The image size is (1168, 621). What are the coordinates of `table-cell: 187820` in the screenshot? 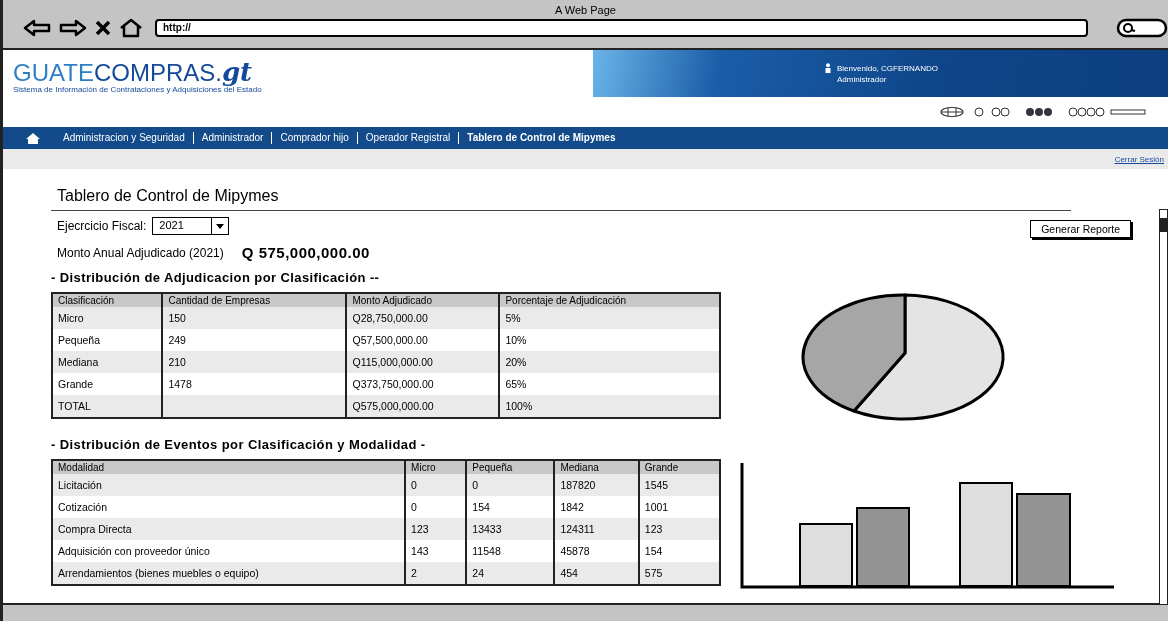 It's located at (578, 485).